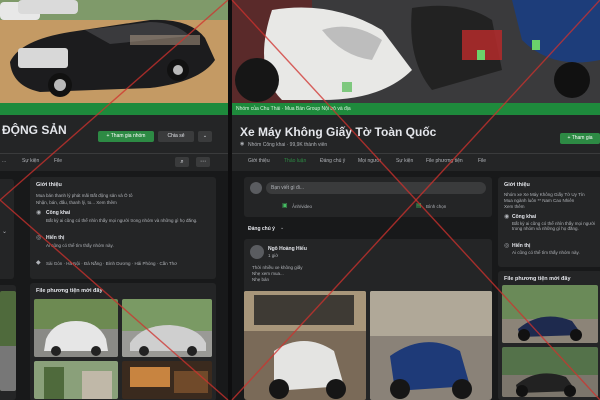 The image size is (600, 400). Describe the element at coordinates (517, 185) in the screenshot. I see `right-about-heading: Giới thiệu` at that location.